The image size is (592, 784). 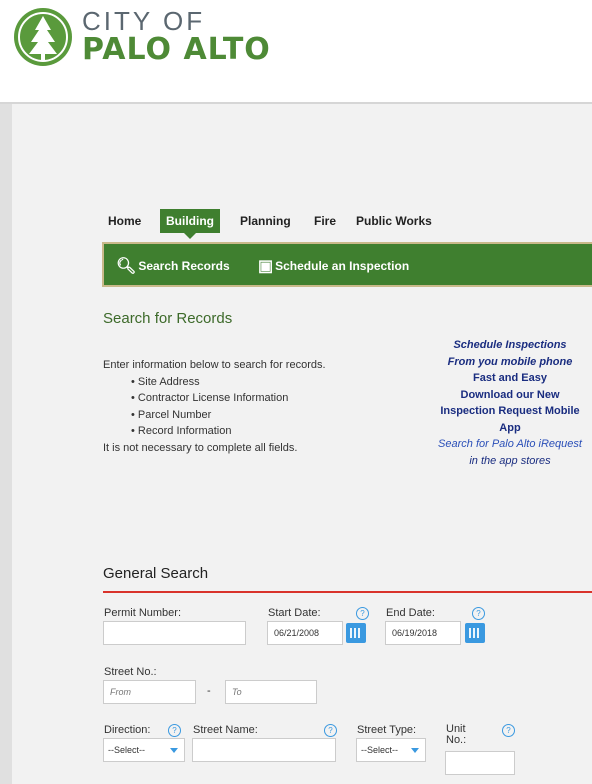 What do you see at coordinates (510, 345) in the screenshot?
I see `promo-line: Schedule Inspections` at bounding box center [510, 345].